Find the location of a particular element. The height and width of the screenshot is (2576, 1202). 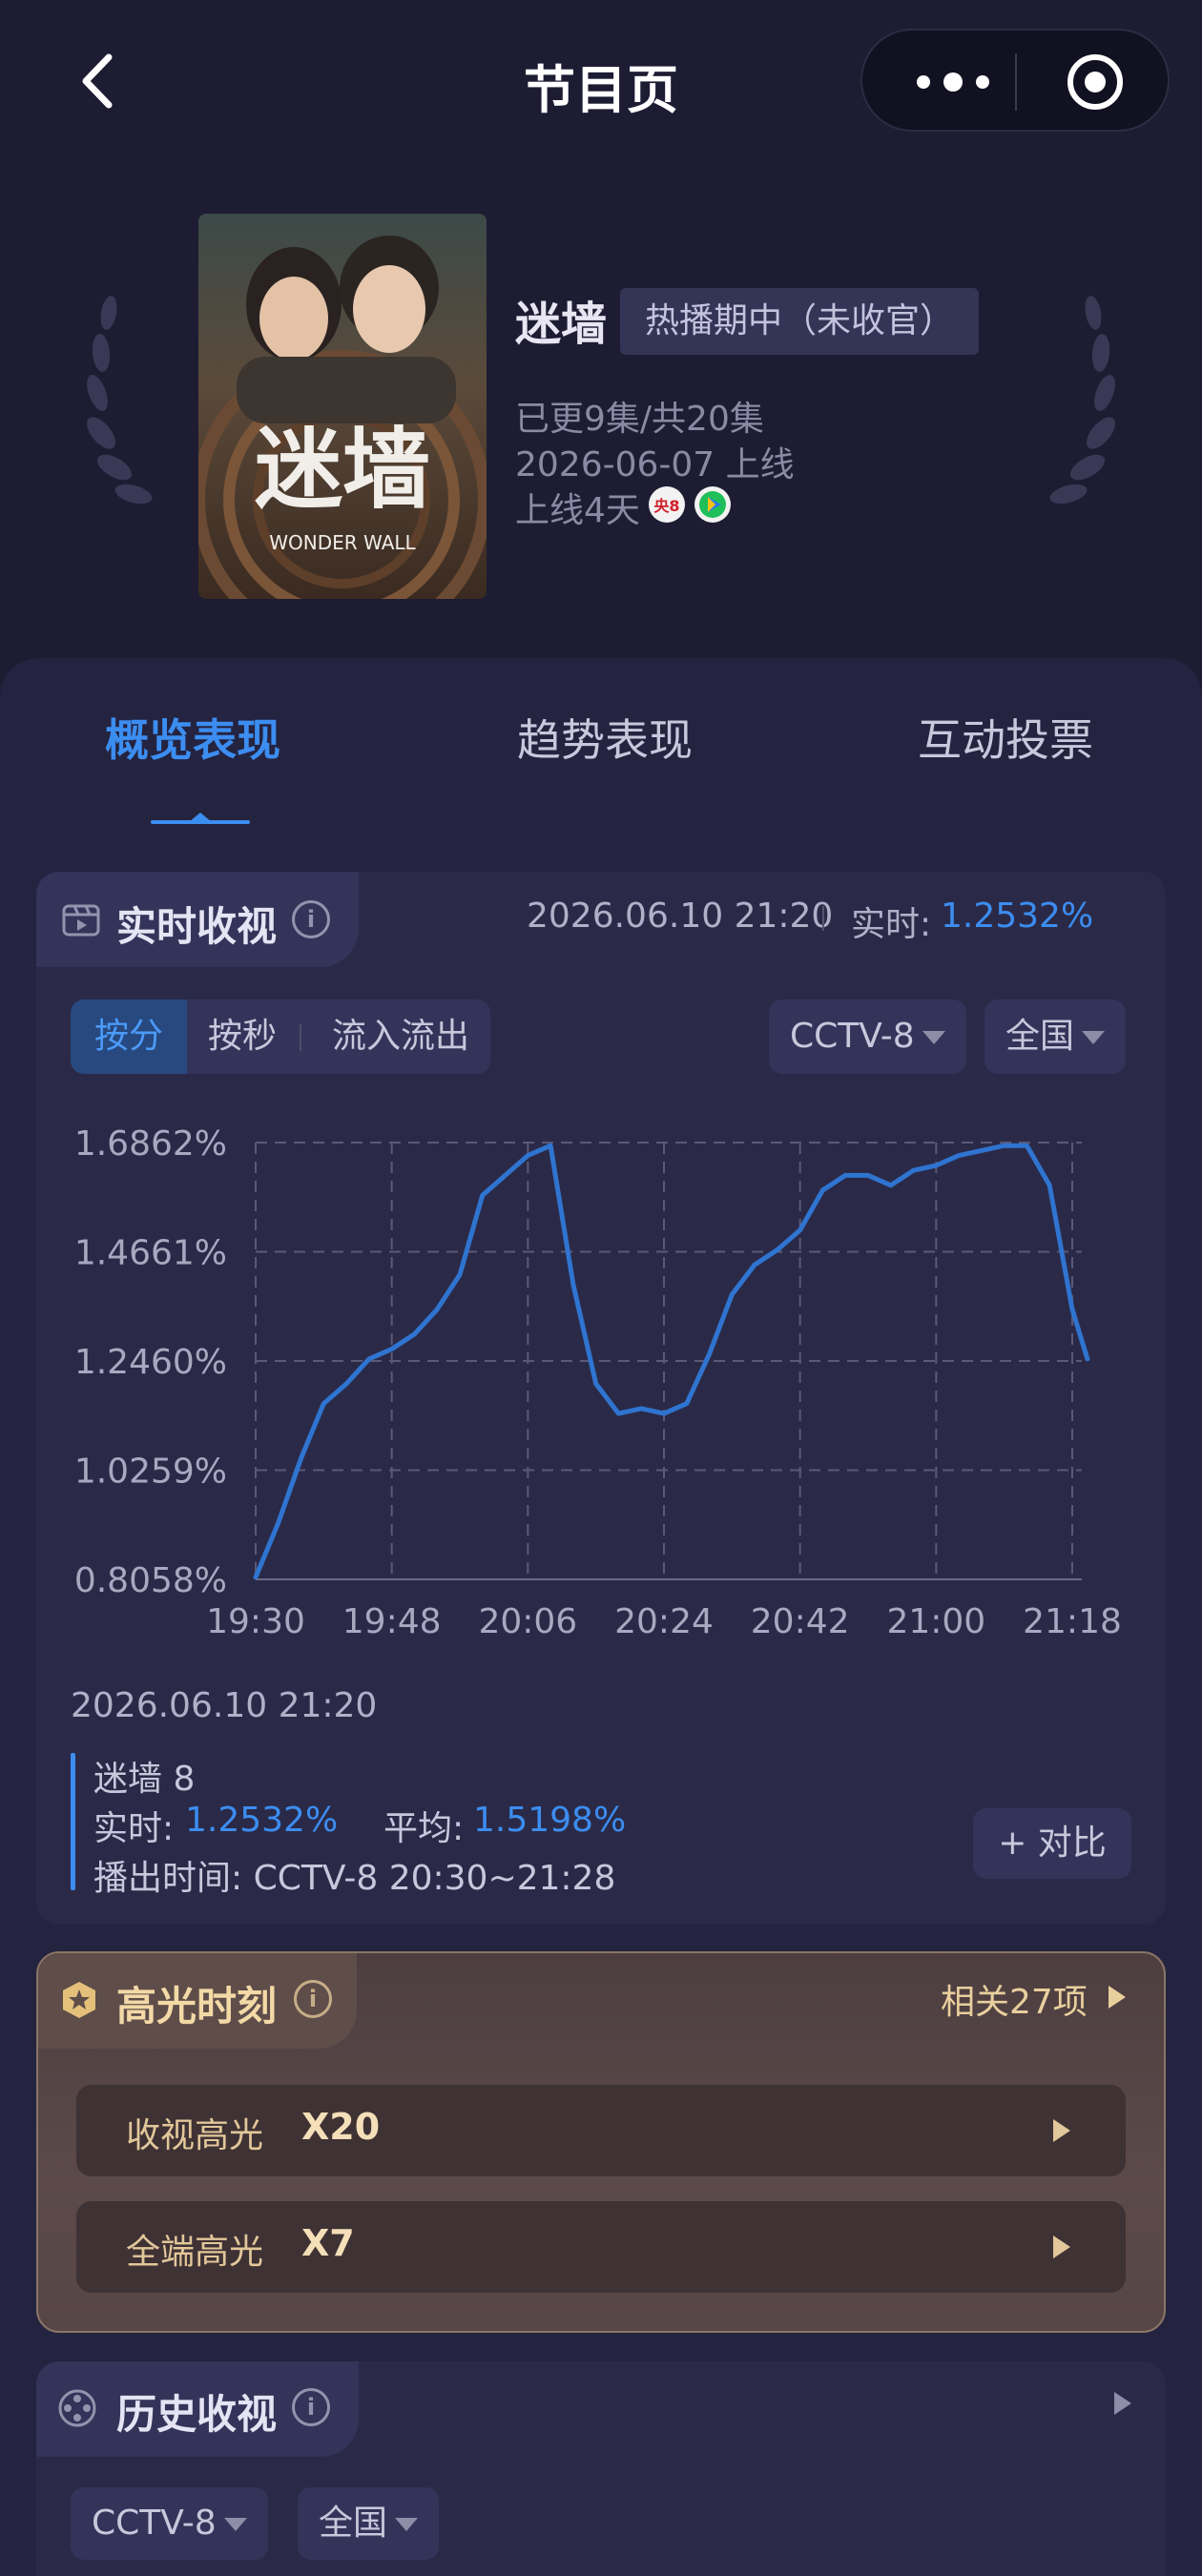

tooltip-average-label: 平均: is located at coordinates (424, 1828).